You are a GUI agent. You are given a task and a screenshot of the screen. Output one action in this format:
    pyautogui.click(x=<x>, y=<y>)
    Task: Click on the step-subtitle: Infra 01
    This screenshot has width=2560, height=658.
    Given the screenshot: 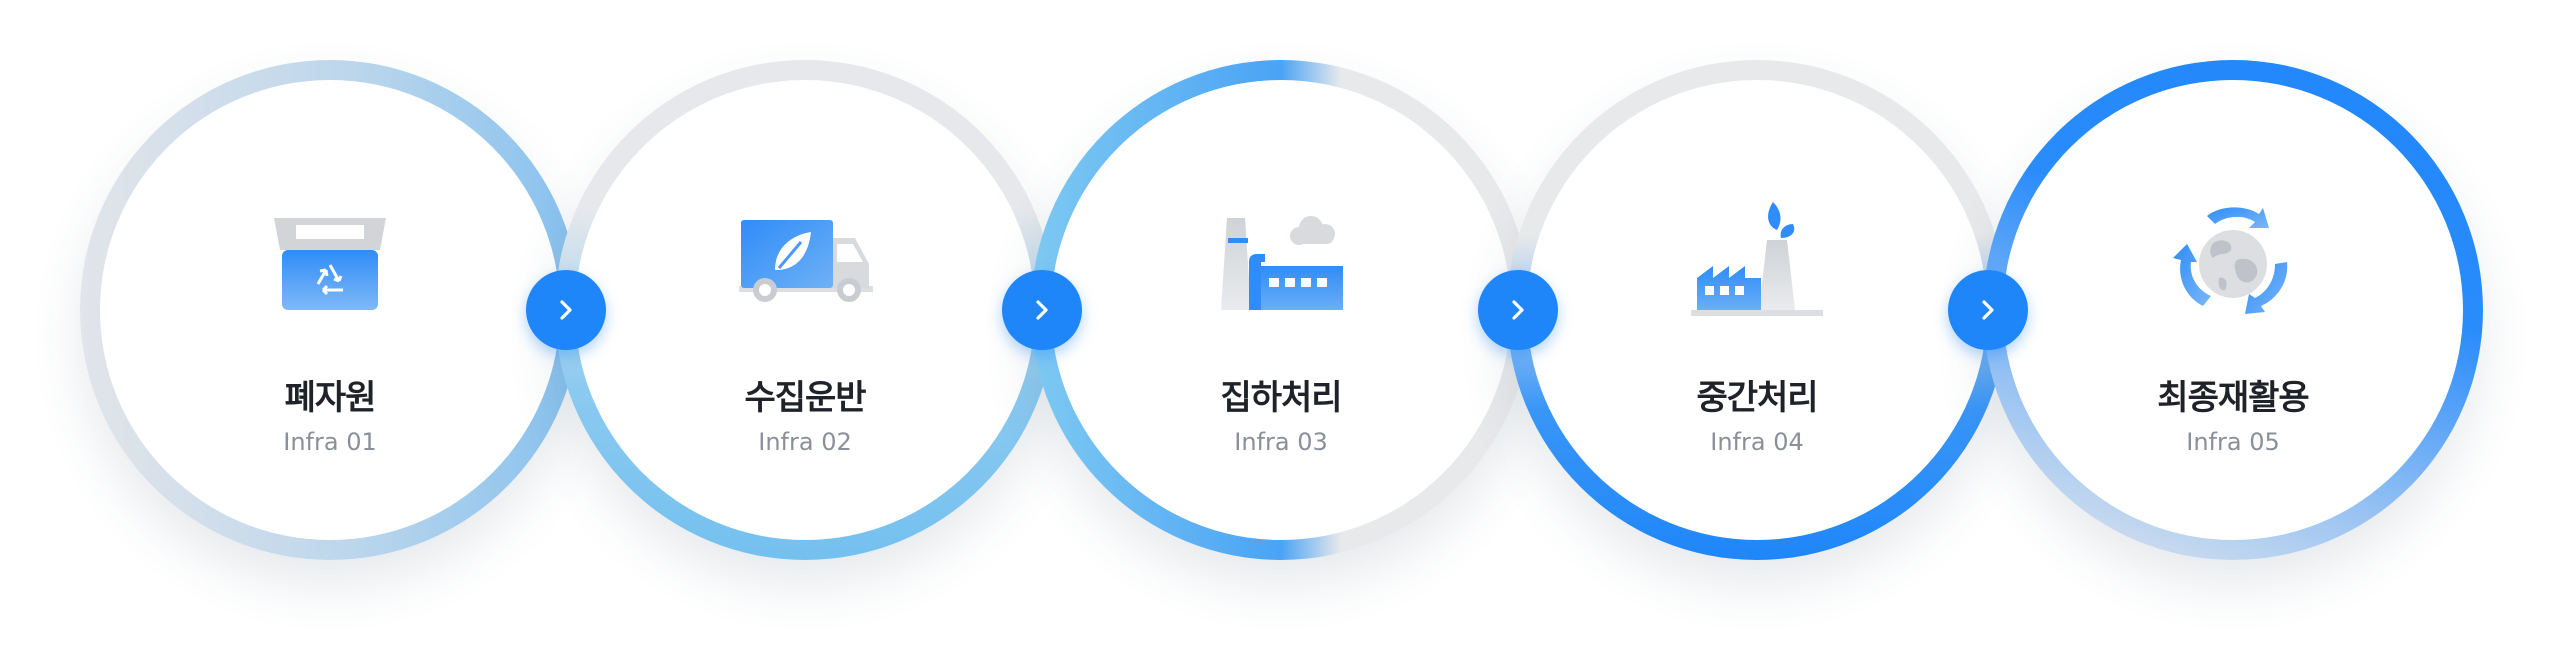 What is the action you would take?
    pyautogui.click(x=330, y=442)
    